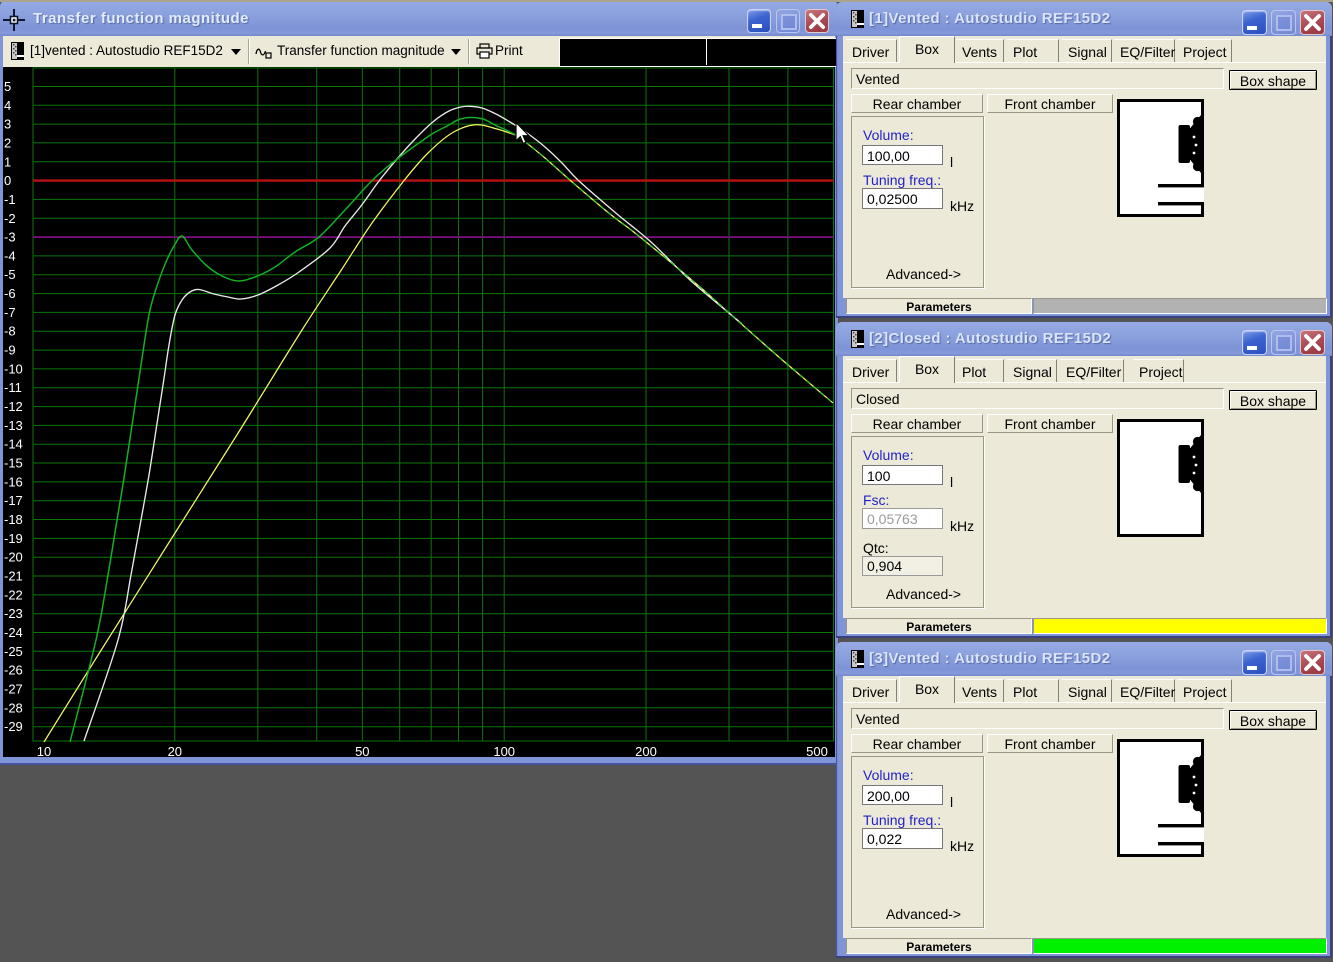 The width and height of the screenshot is (1333, 962). Describe the element at coordinates (13, 632) in the screenshot. I see `svg-text: -24` at that location.